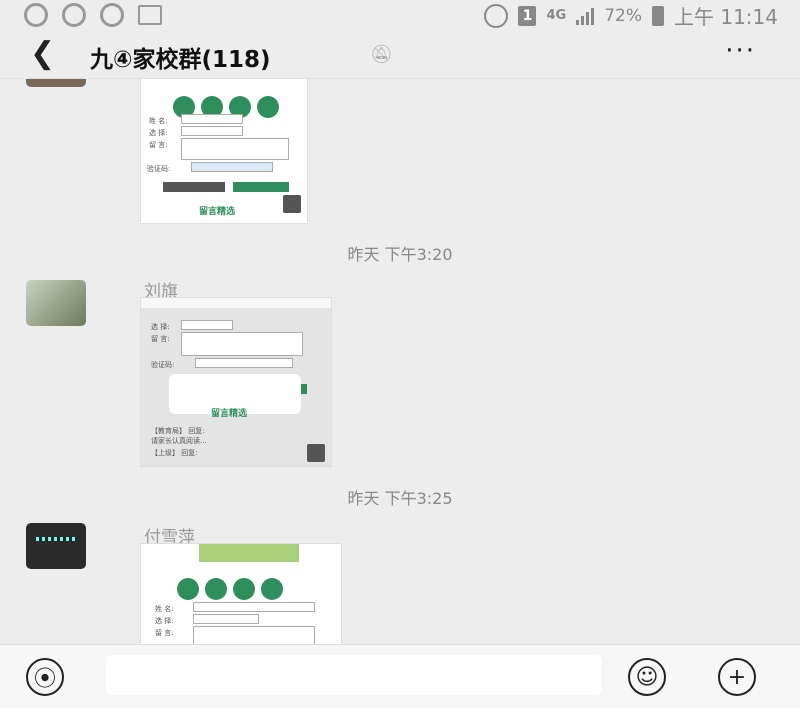 Image resolution: width=800 pixels, height=708 pixels. Describe the element at coordinates (180, 60) in the screenshot. I see `chat-title: 九④家校群(118)` at that location.